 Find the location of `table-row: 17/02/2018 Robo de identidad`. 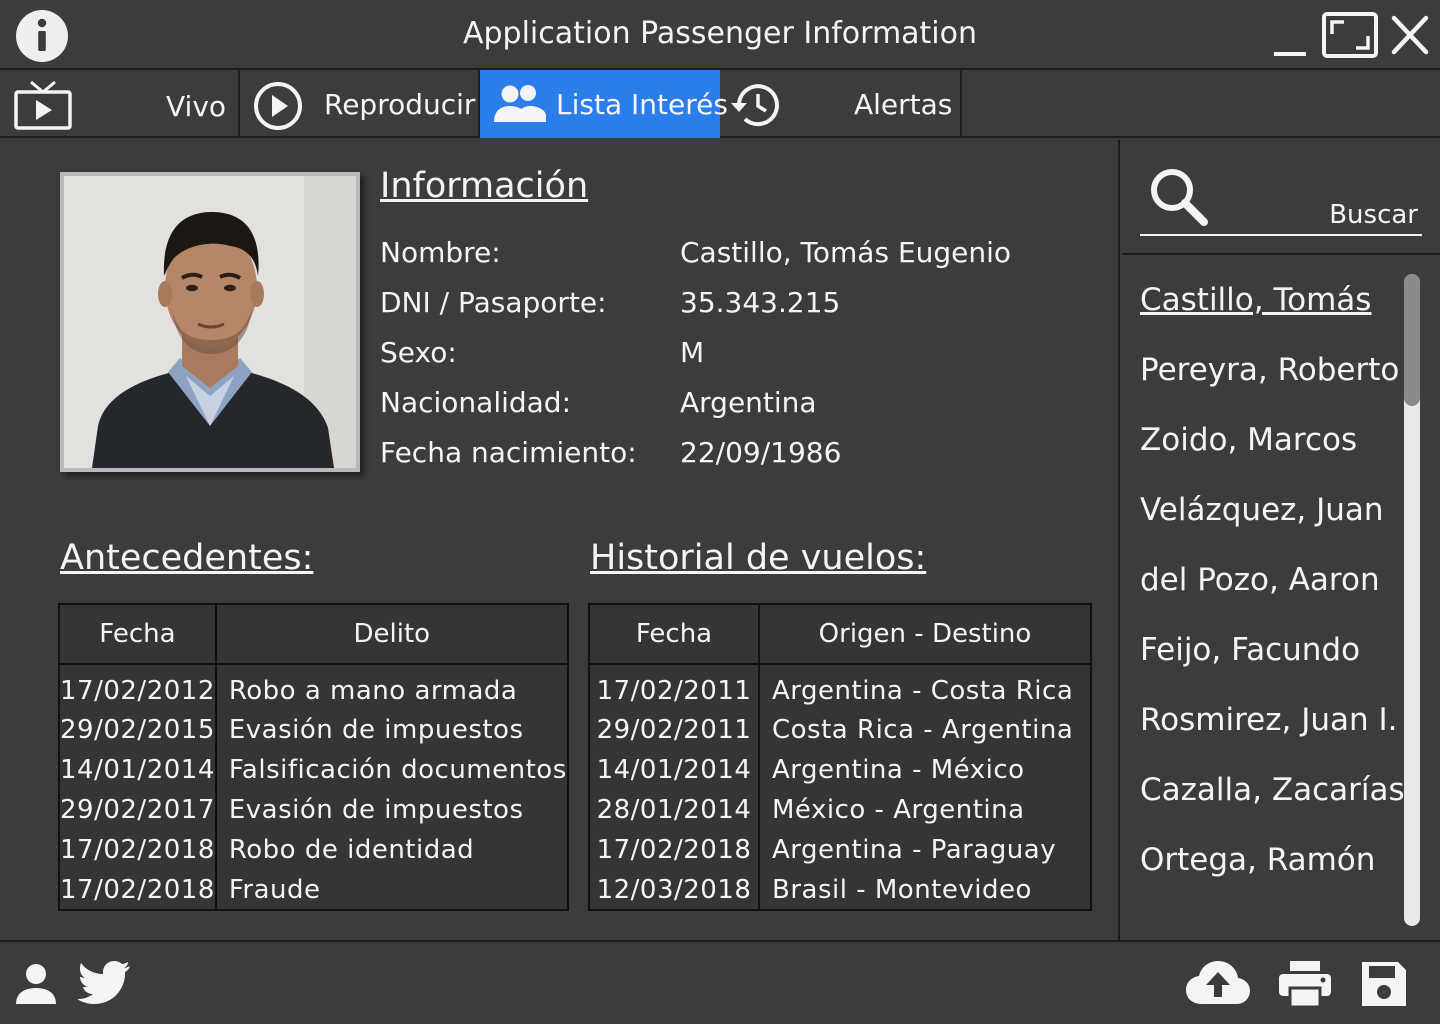

table-row: 17/02/2018 Robo de identidad is located at coordinates (313, 850).